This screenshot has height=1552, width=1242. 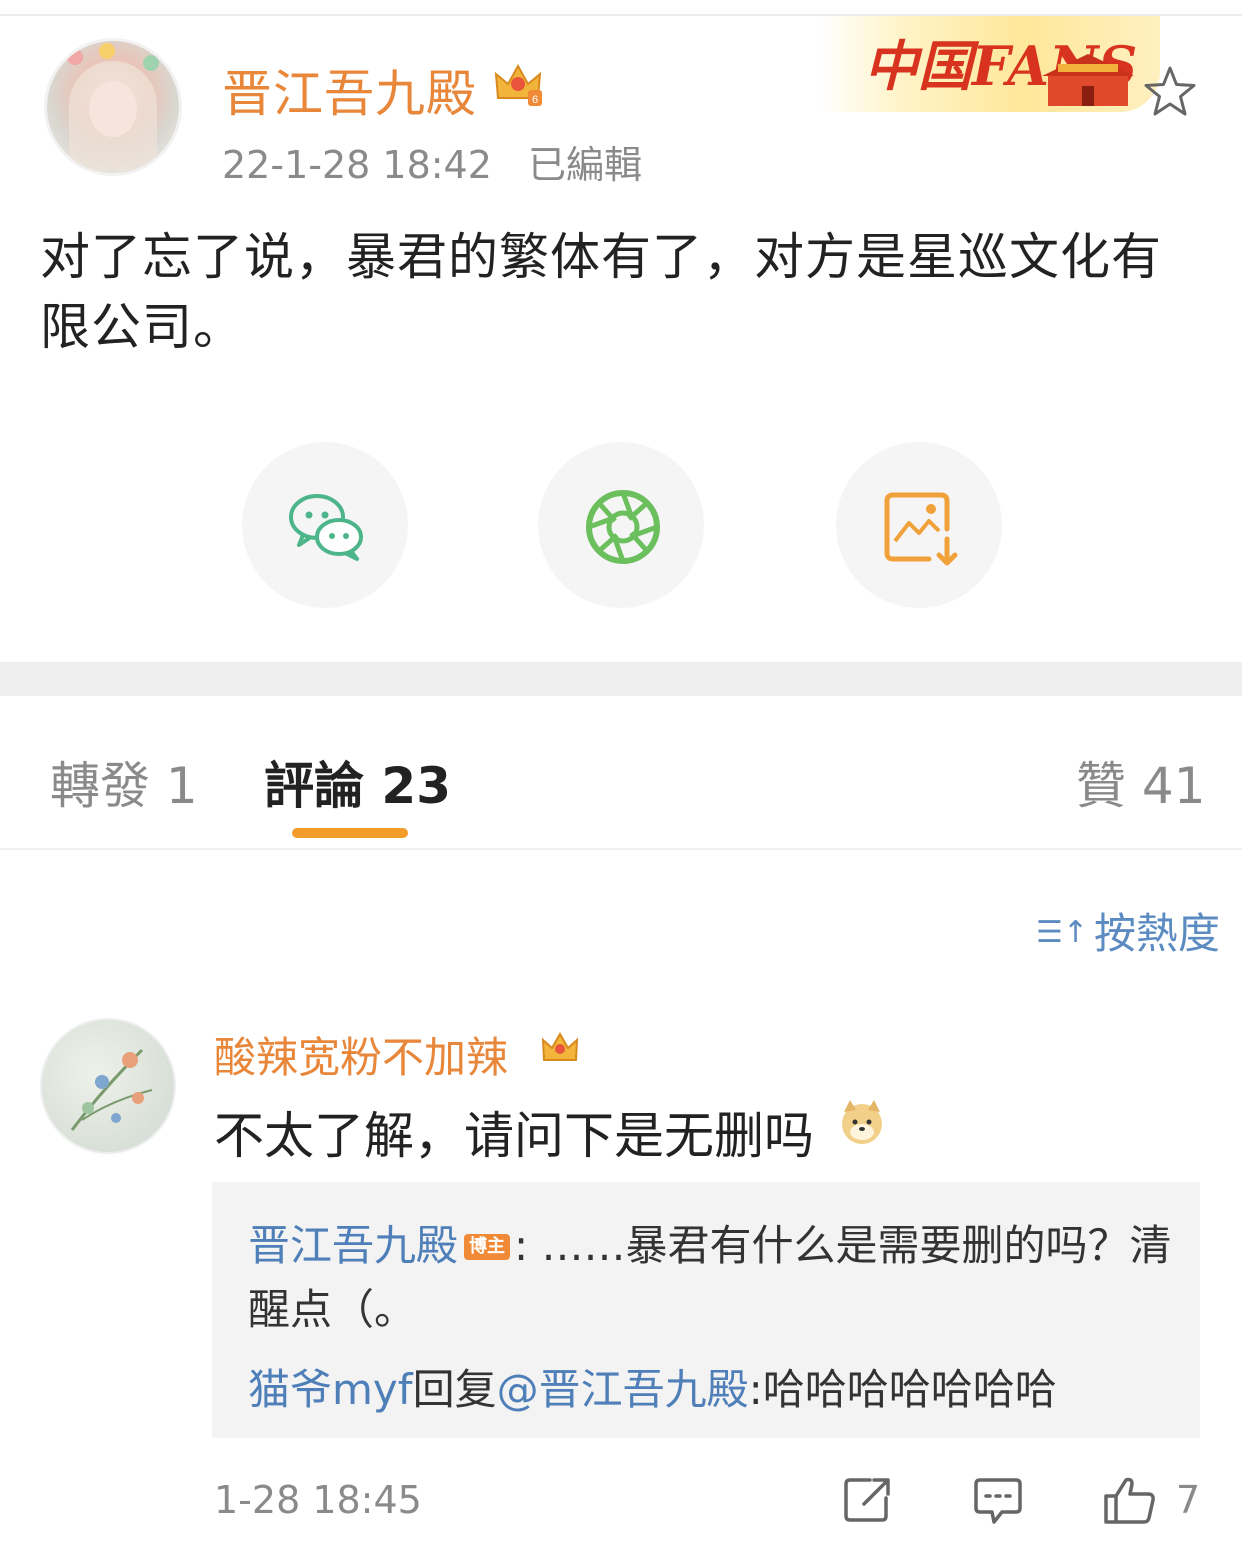 I want to click on reply-comment-icon, so click(x=998, y=1500).